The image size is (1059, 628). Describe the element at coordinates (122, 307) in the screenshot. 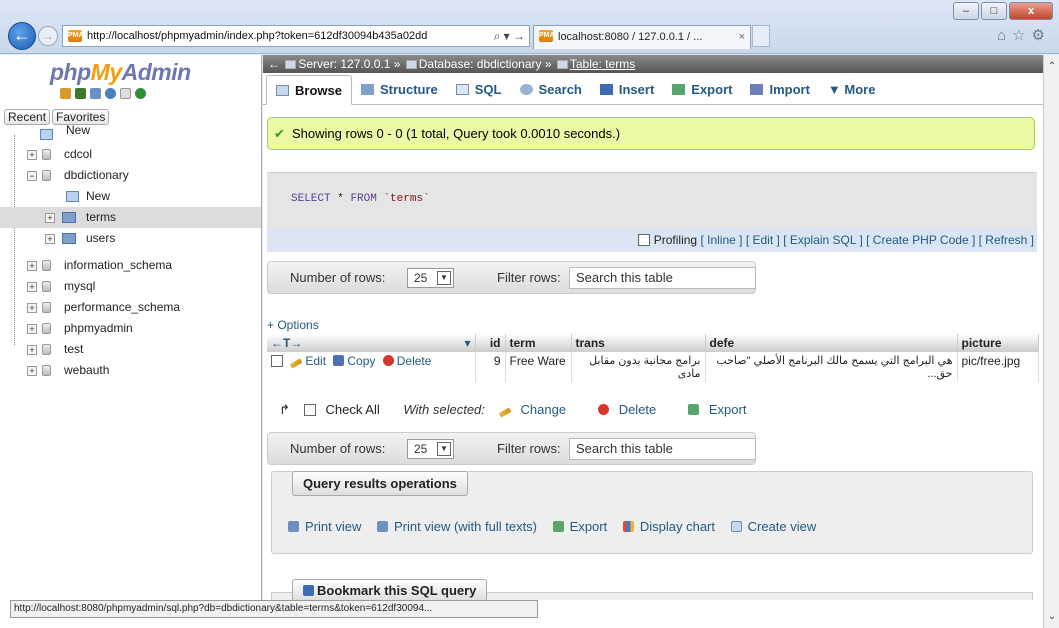

I see `tree-label: performance_schema` at that location.